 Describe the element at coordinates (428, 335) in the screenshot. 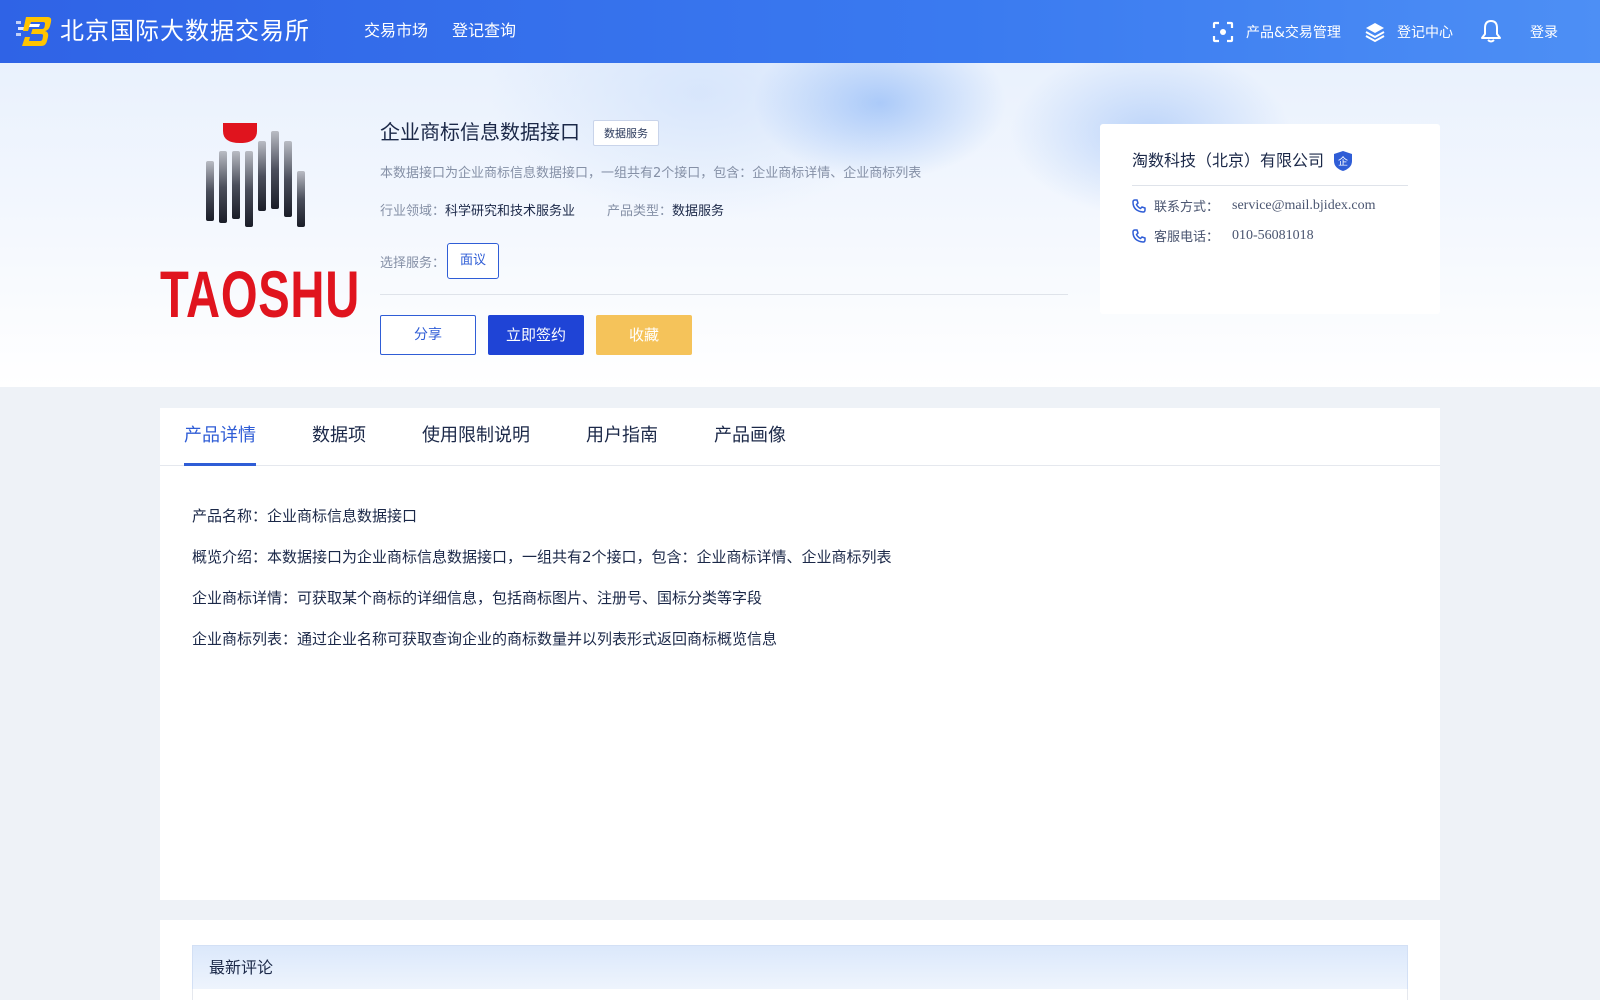

I see `share-button: 分享` at that location.